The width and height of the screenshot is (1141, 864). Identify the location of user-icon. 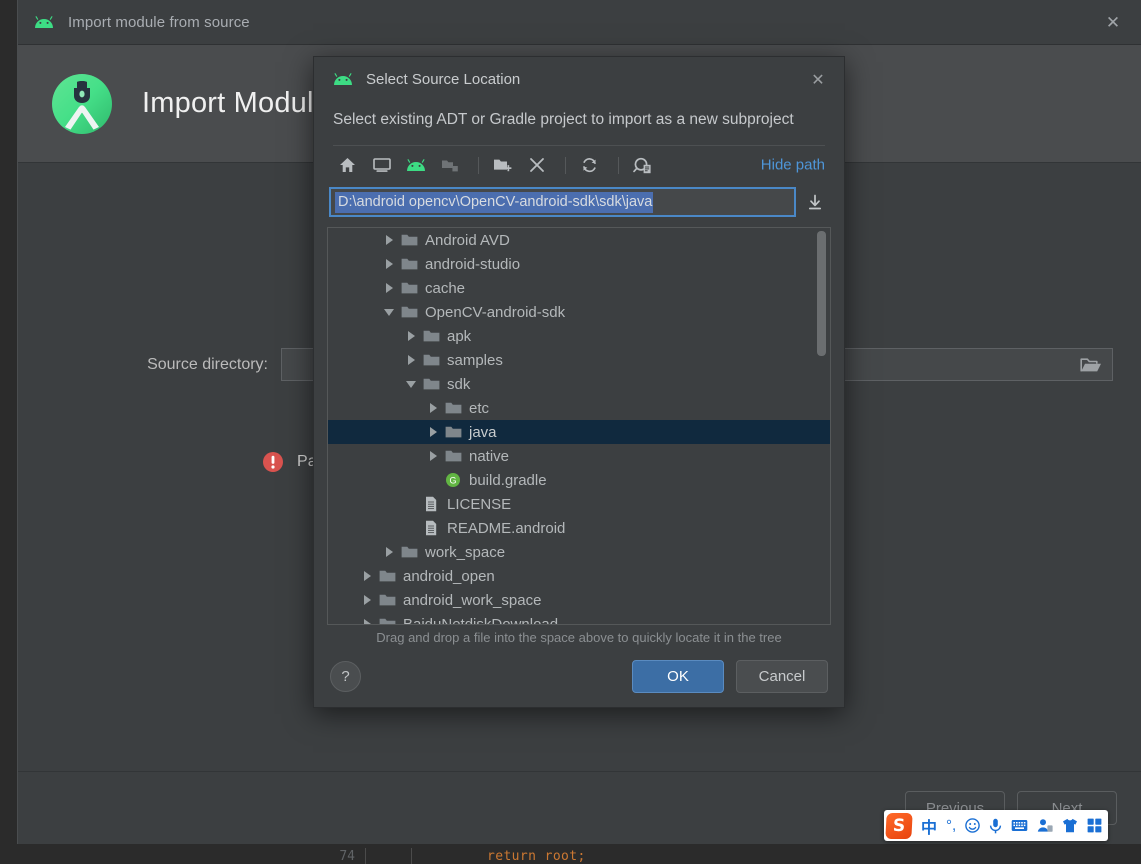
(1045, 825).